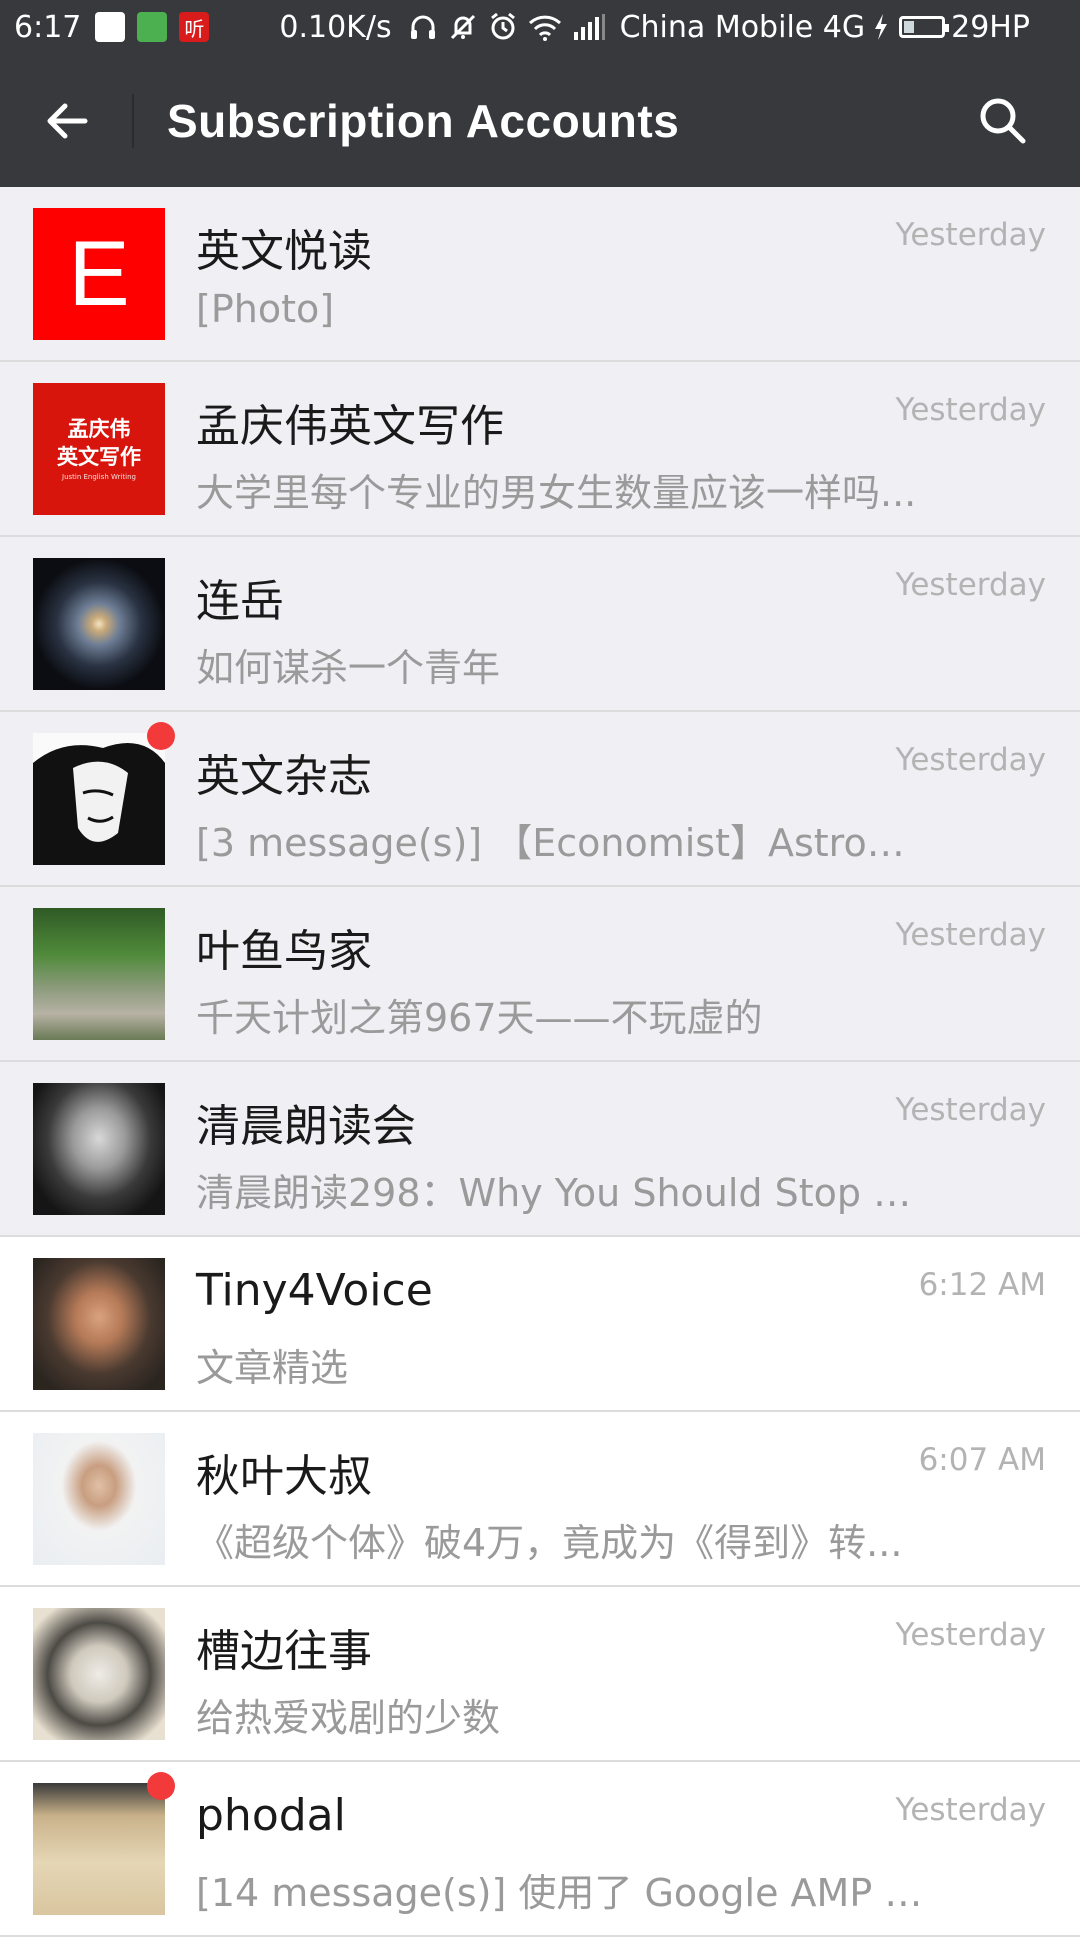 The width and height of the screenshot is (1080, 1937). I want to click on page-title: Subscription Accounts, so click(423, 121).